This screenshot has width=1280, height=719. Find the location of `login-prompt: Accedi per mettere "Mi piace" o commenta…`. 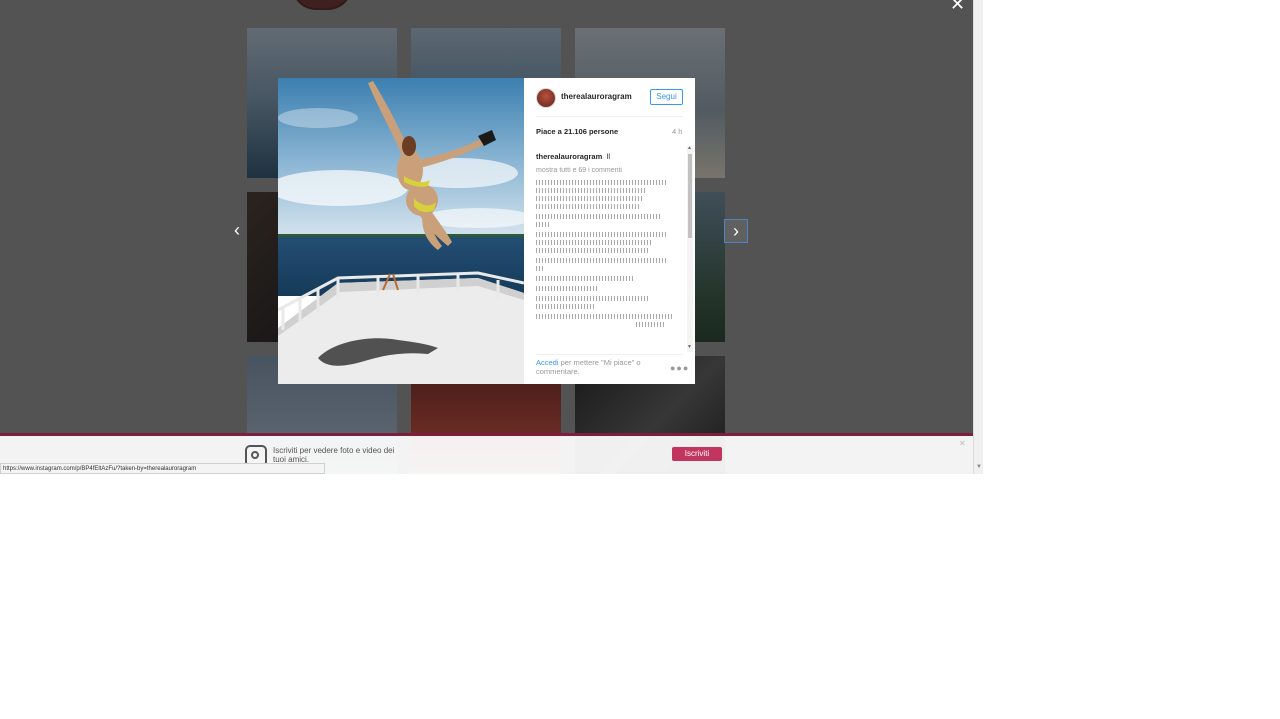

login-prompt: Accedi per mettere "Mi piace" o commenta… is located at coordinates (593, 367).